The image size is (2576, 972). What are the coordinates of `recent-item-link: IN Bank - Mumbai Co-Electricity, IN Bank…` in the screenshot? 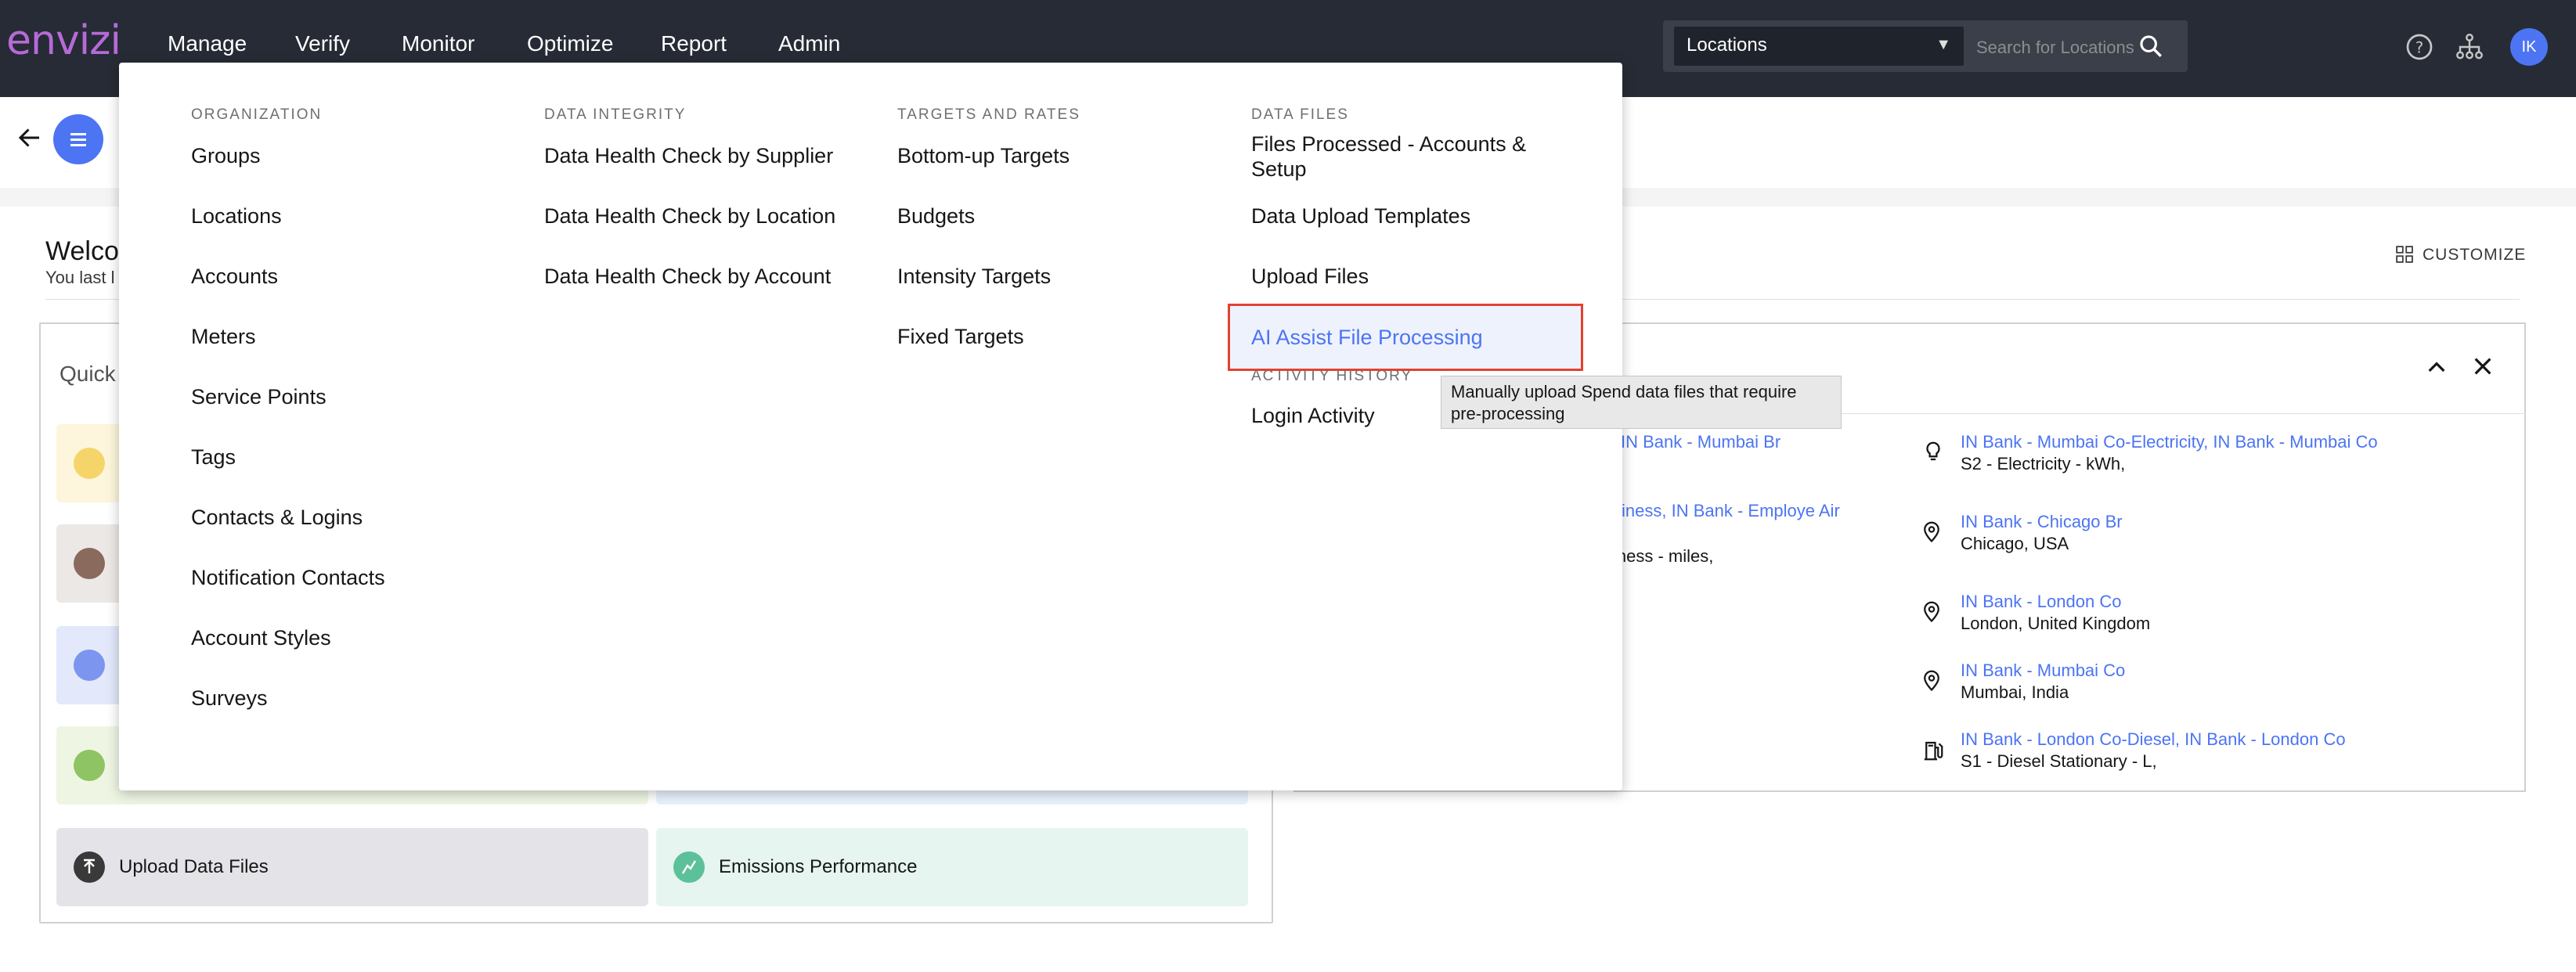 It's located at (2169, 442).